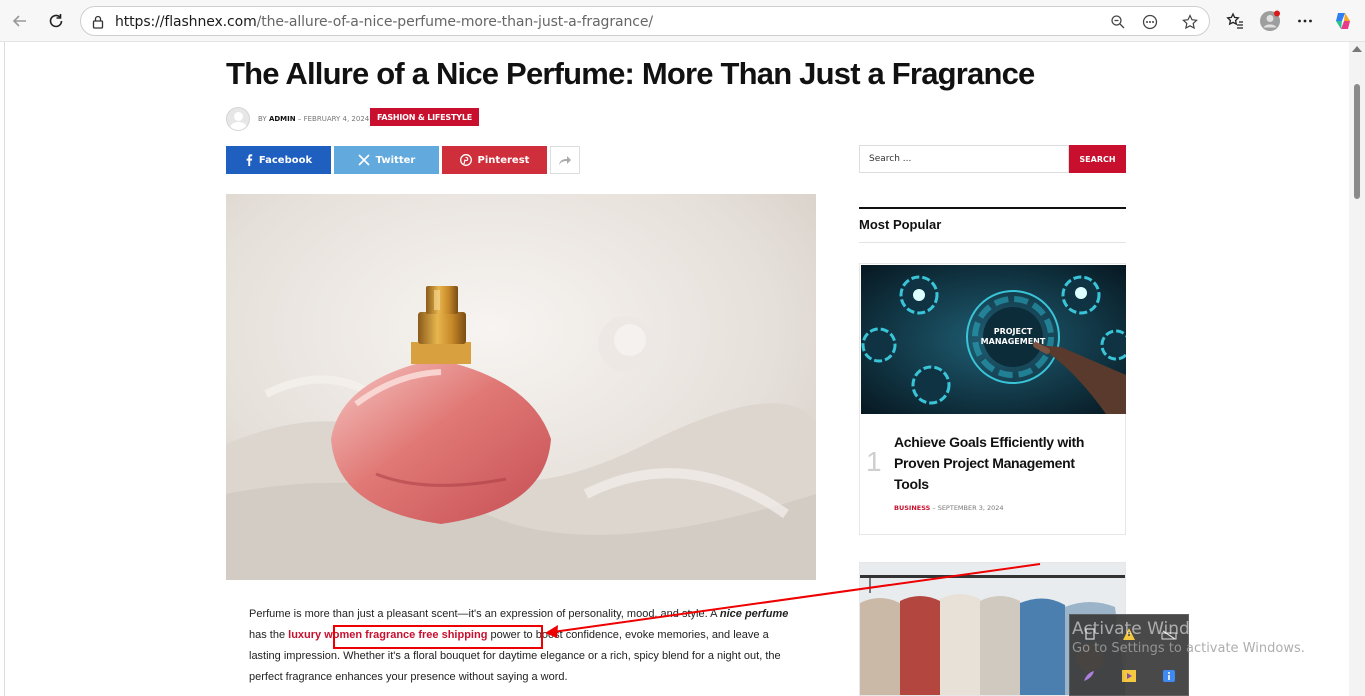 This screenshot has height=696, width=1365. I want to click on twitter-share-button: Twitter, so click(386, 160).